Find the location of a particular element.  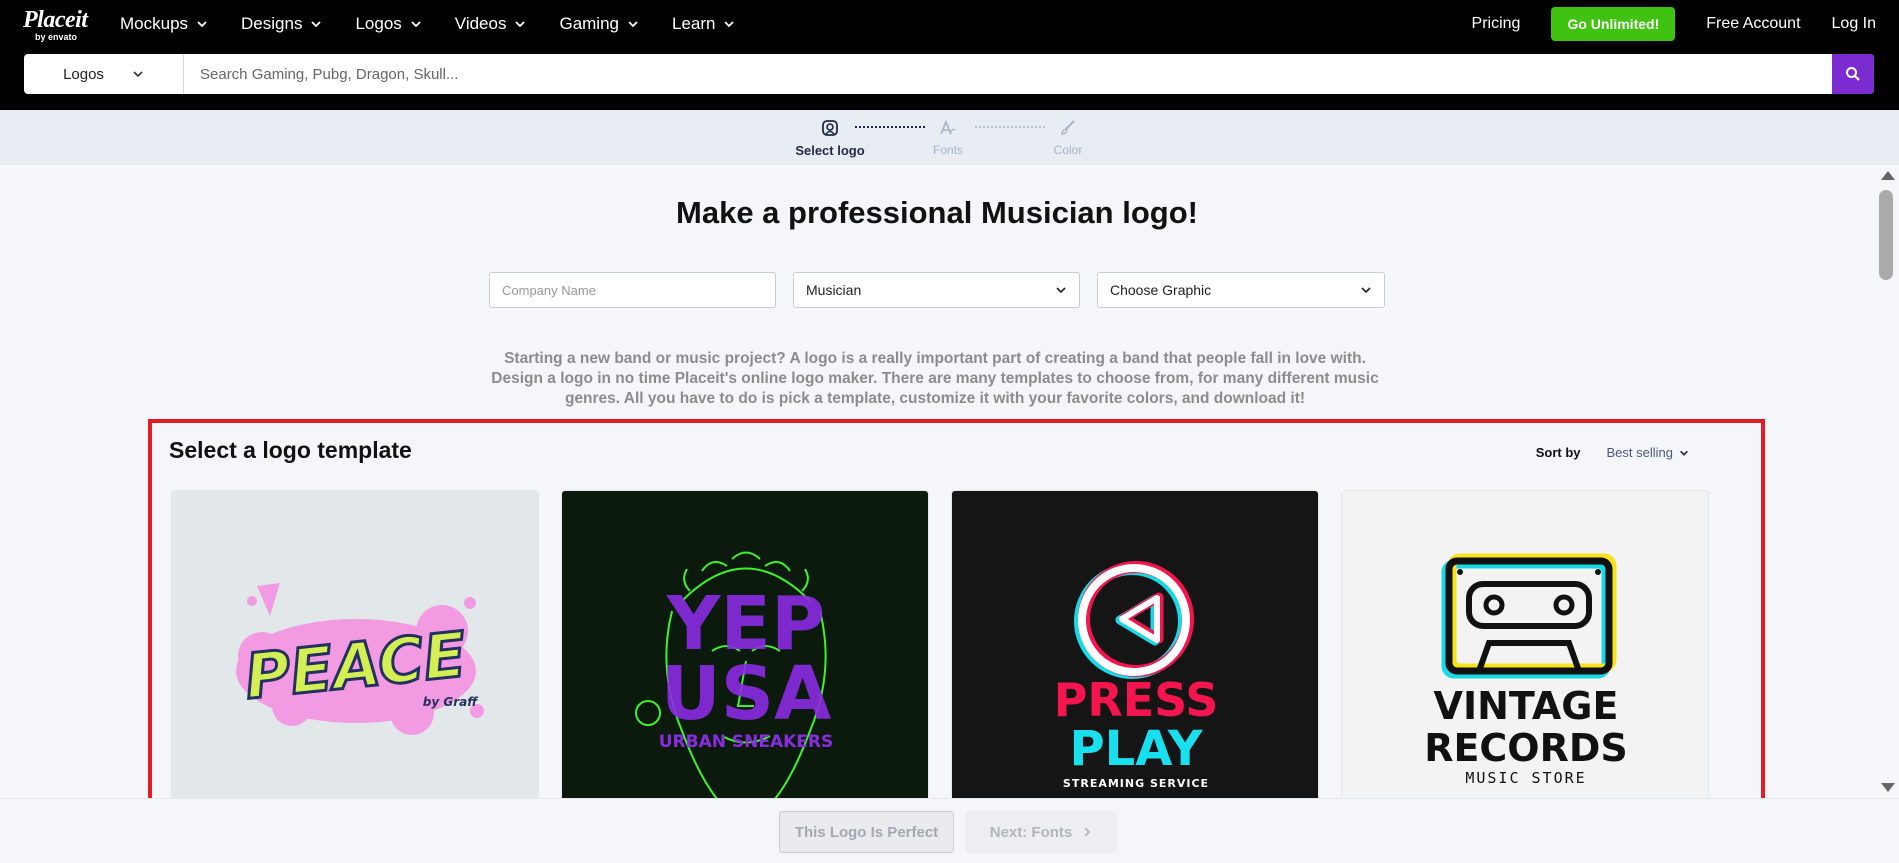

sort-control: Sort by Best selling is located at coordinates (1612, 452).